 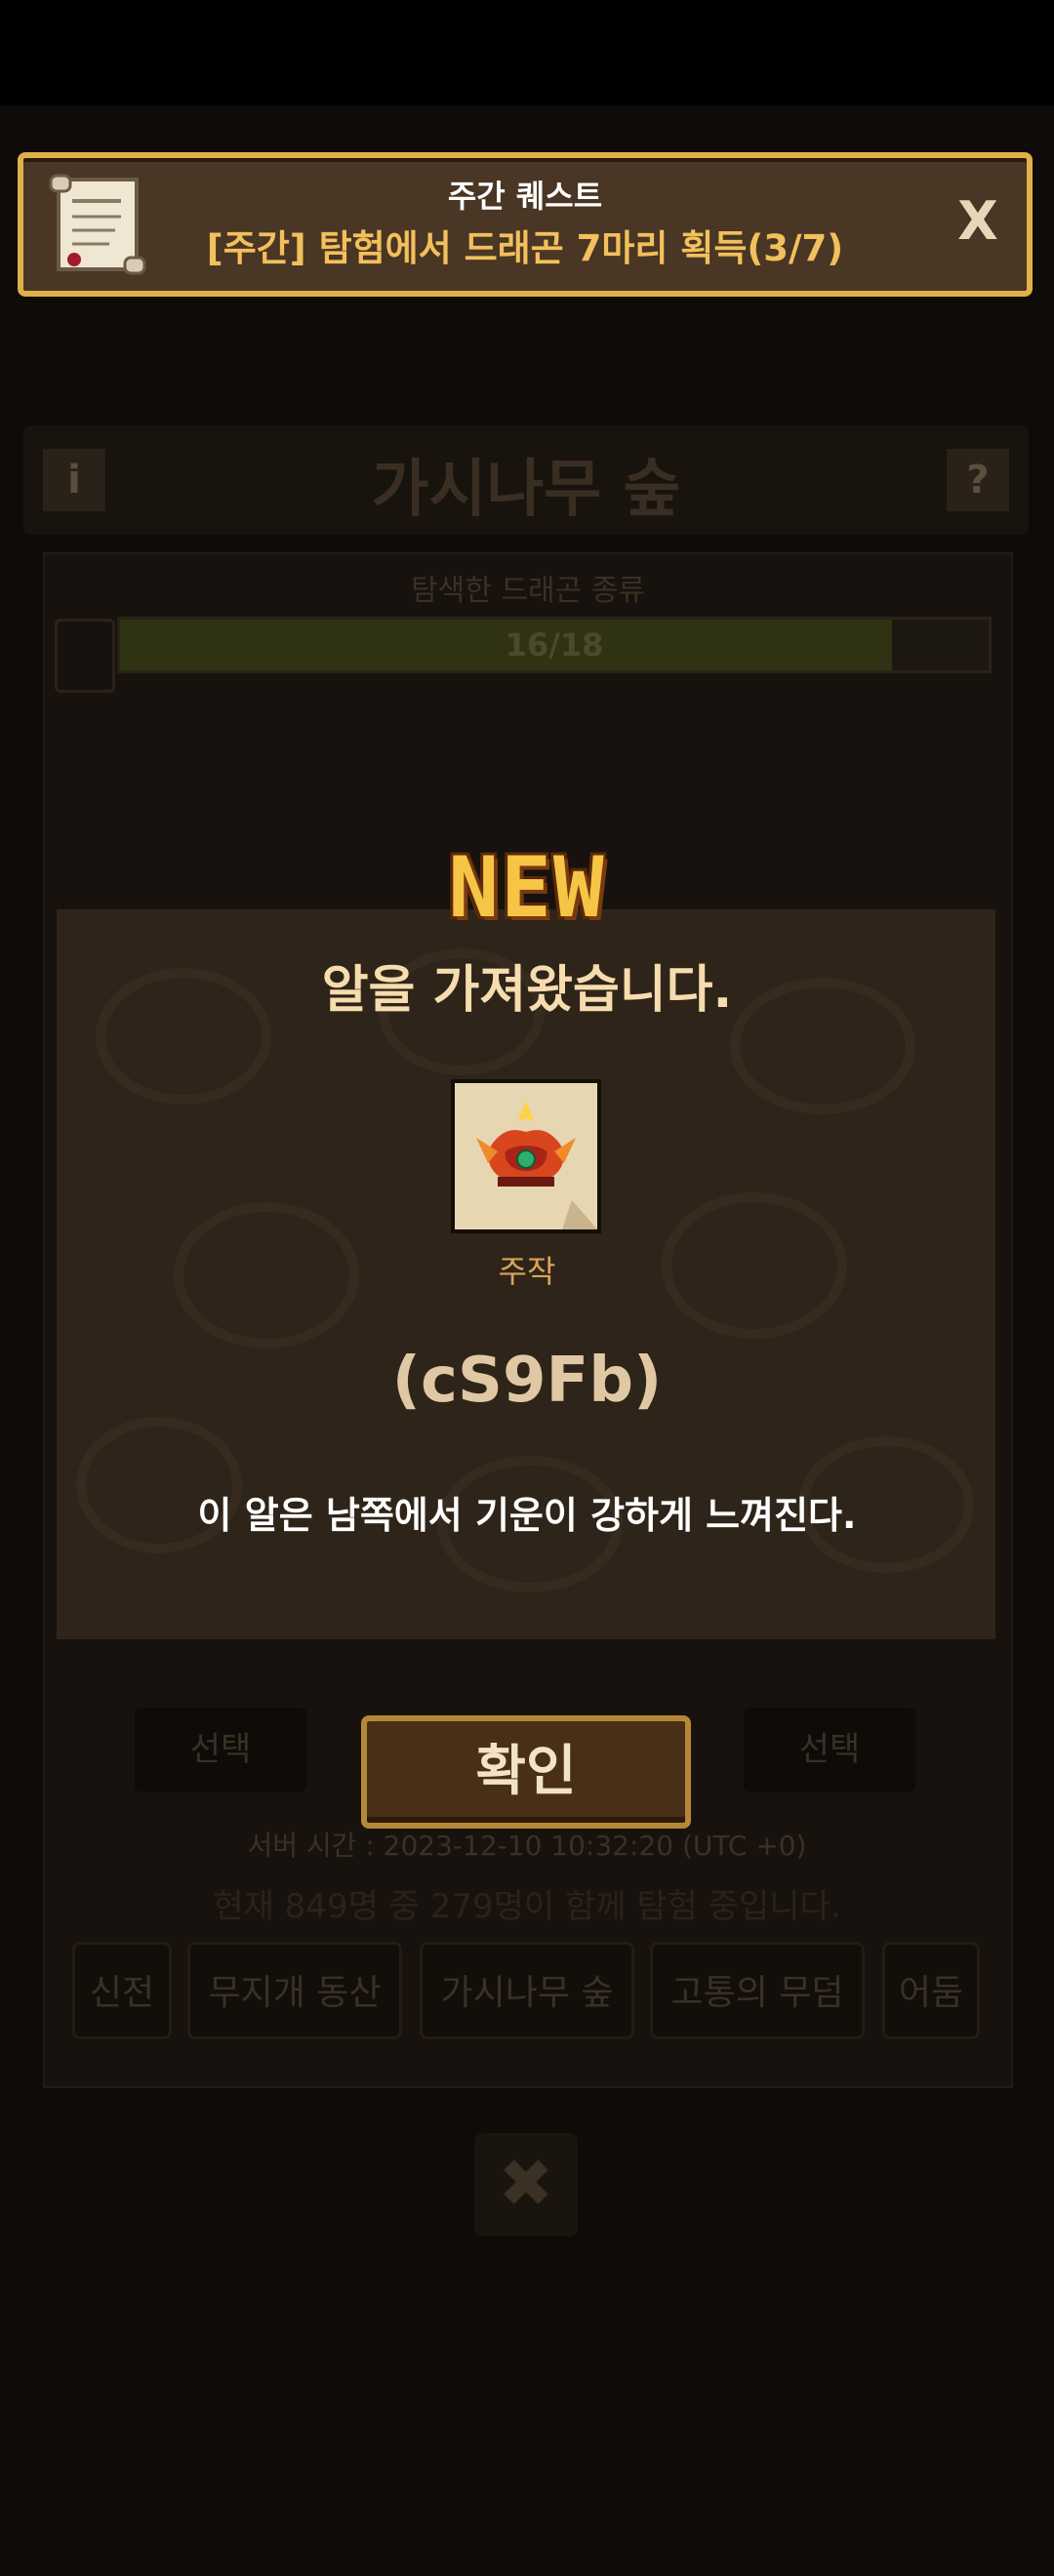 I want to click on server-time: 서버 시간 : 2023-12-10 10:32:20 (UTC +0), so click(x=527, y=1846).